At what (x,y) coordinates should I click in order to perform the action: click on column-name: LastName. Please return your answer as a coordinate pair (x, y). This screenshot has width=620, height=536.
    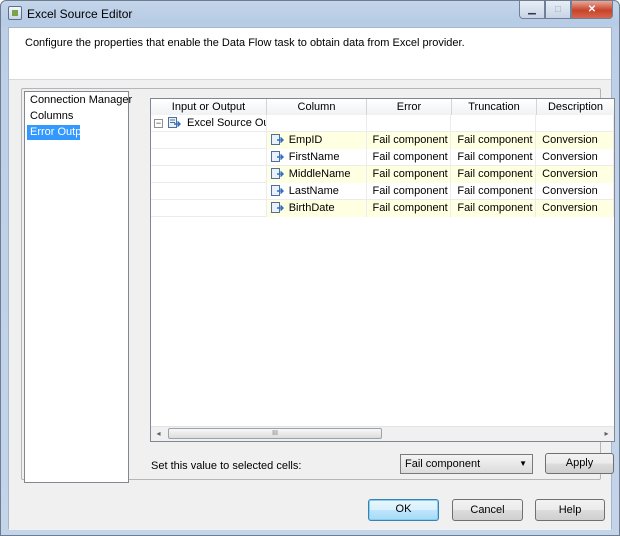
    Looking at the image, I should click on (313, 191).